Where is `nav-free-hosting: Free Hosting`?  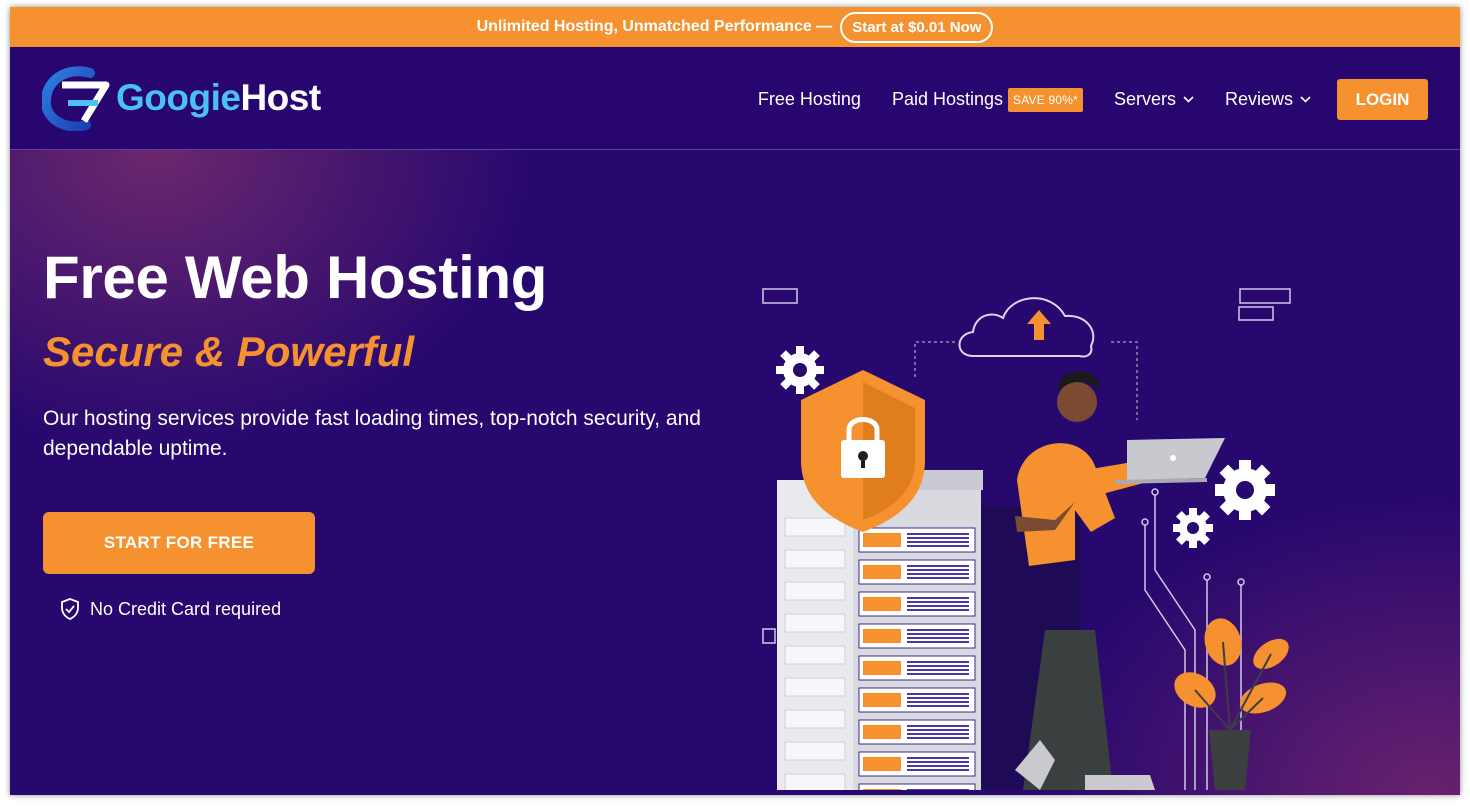 nav-free-hosting: Free Hosting is located at coordinates (809, 99).